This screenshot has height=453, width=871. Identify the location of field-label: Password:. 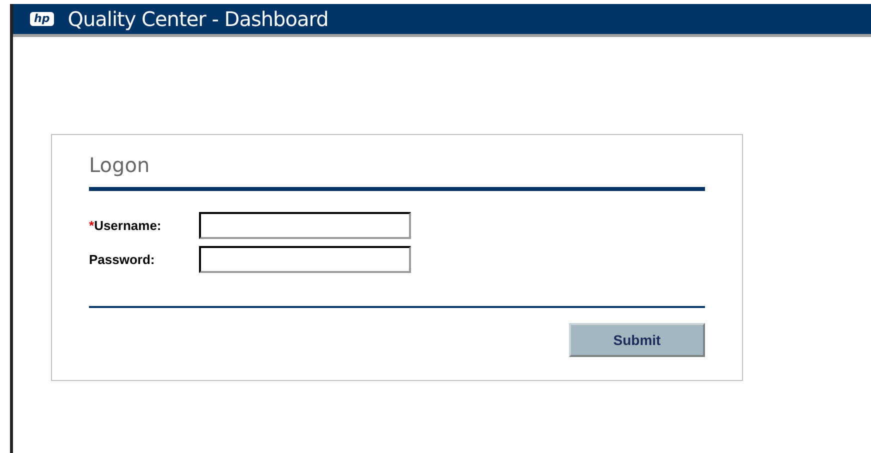
(122, 259).